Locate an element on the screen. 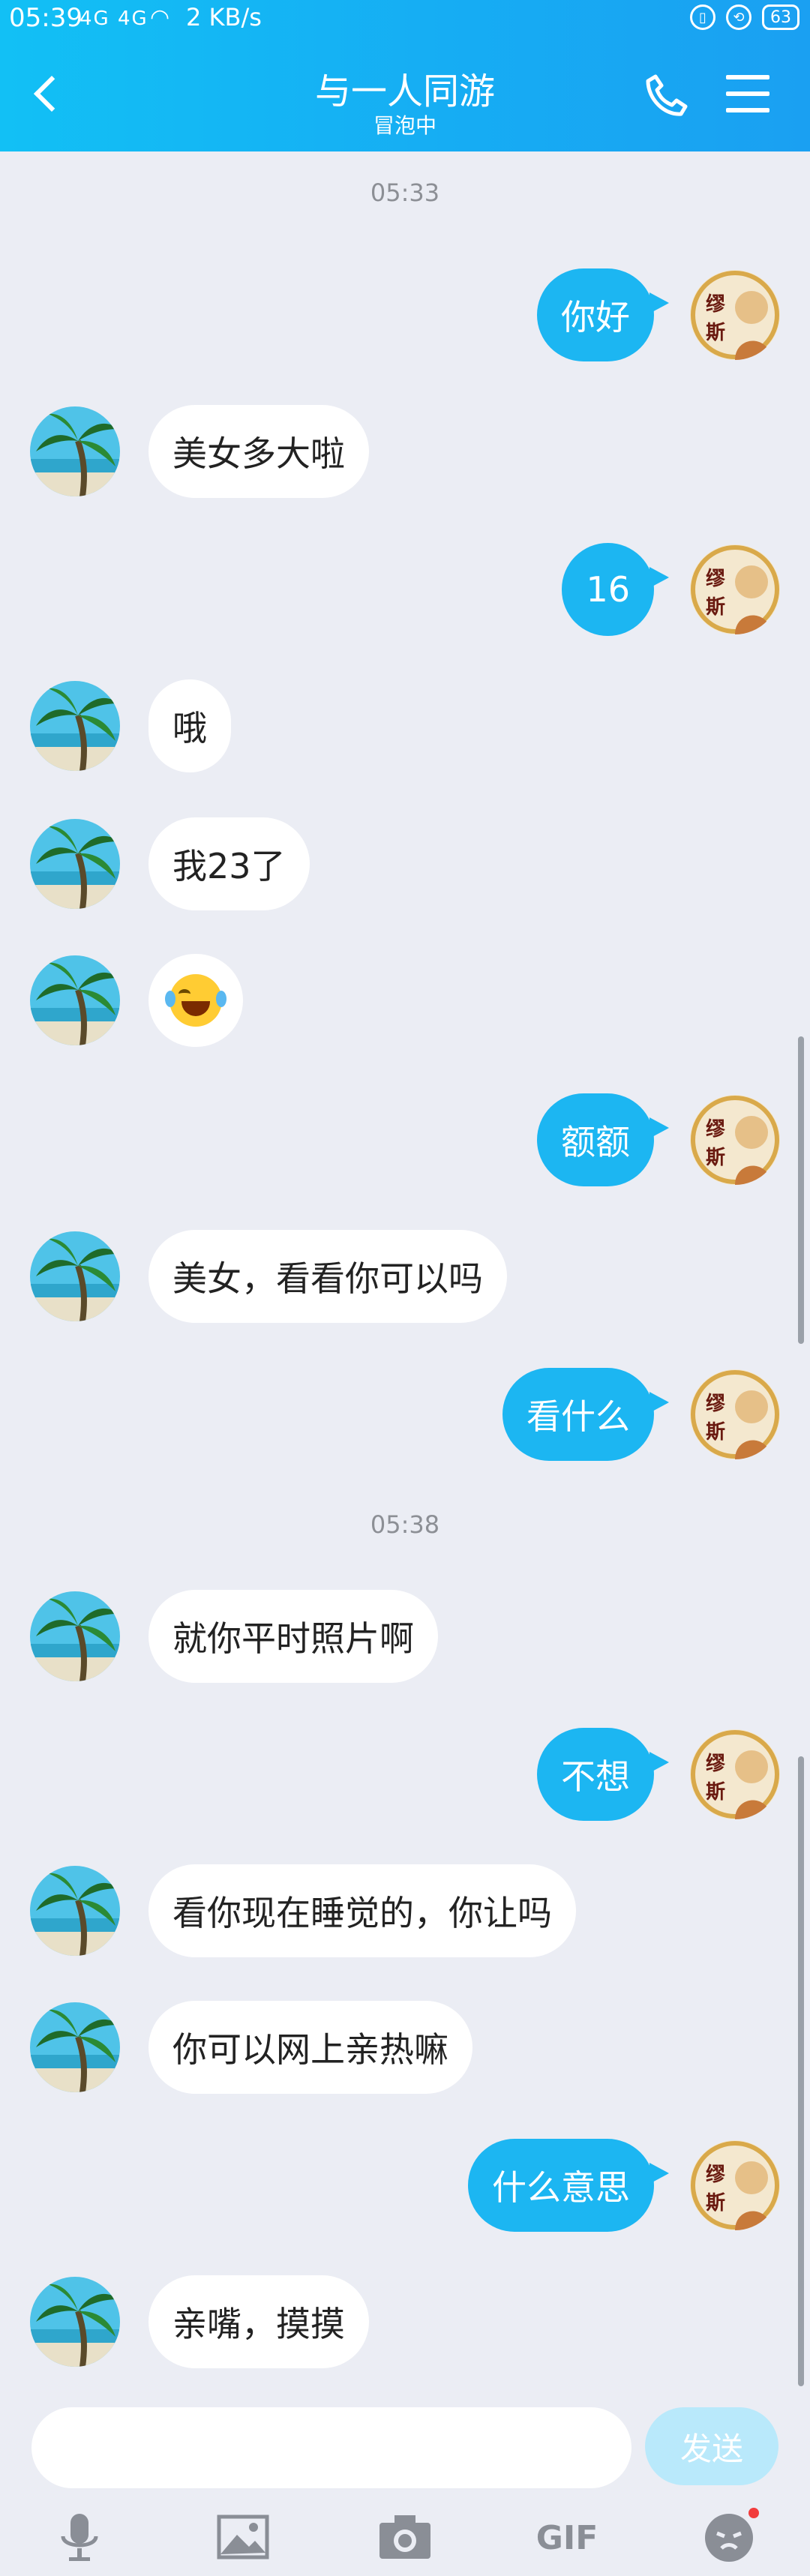 The image size is (810, 2576). incoming-message: 我23了 is located at coordinates (229, 864).